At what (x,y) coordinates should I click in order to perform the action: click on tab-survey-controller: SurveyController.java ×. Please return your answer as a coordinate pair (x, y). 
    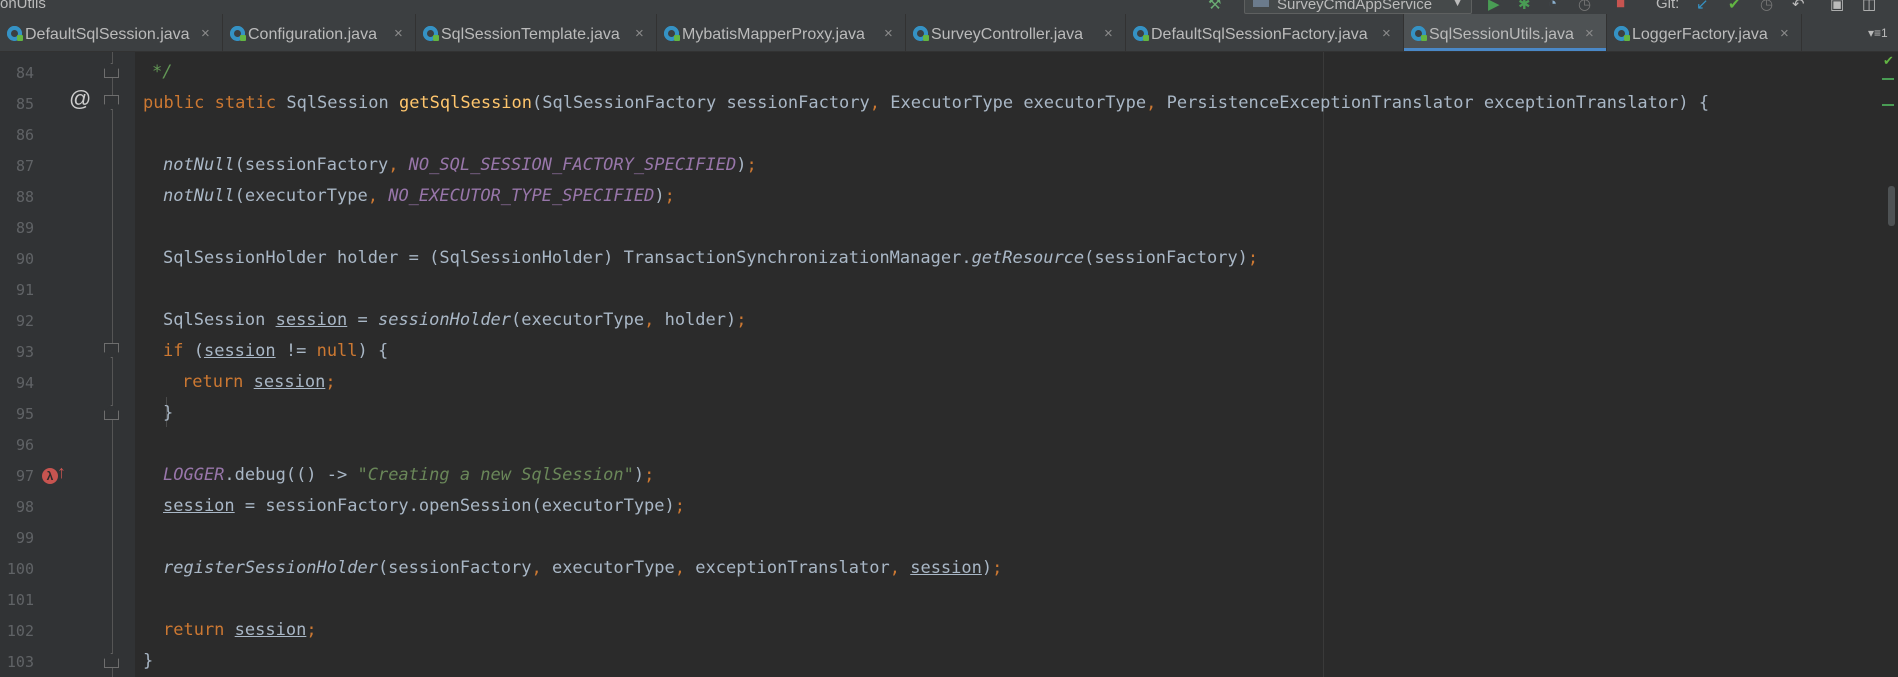
    Looking at the image, I should click on (1016, 32).